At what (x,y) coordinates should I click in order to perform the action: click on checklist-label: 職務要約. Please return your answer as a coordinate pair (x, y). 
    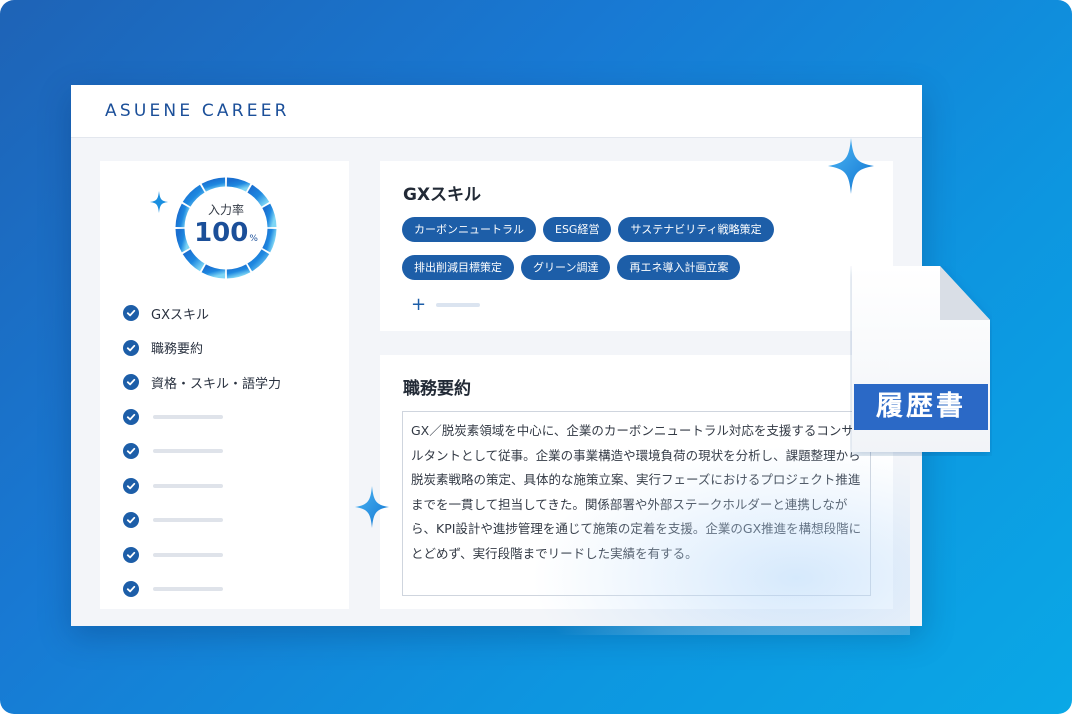
    Looking at the image, I should click on (177, 350).